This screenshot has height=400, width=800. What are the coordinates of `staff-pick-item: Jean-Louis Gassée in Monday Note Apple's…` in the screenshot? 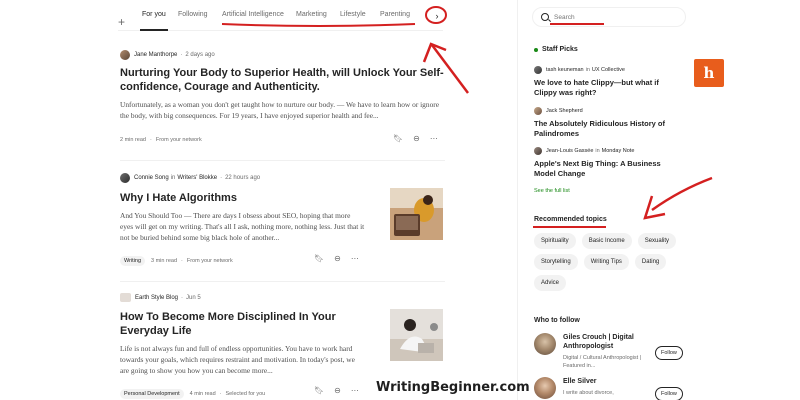 It's located at (604, 163).